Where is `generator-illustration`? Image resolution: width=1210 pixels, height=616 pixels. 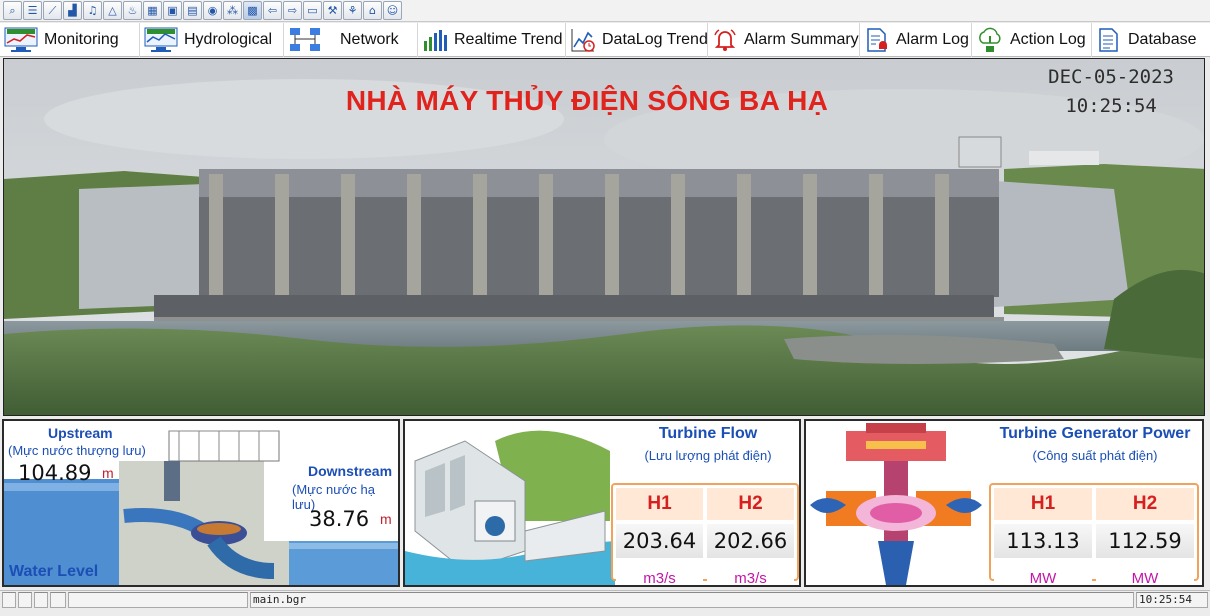
generator-illustration is located at coordinates (896, 504).